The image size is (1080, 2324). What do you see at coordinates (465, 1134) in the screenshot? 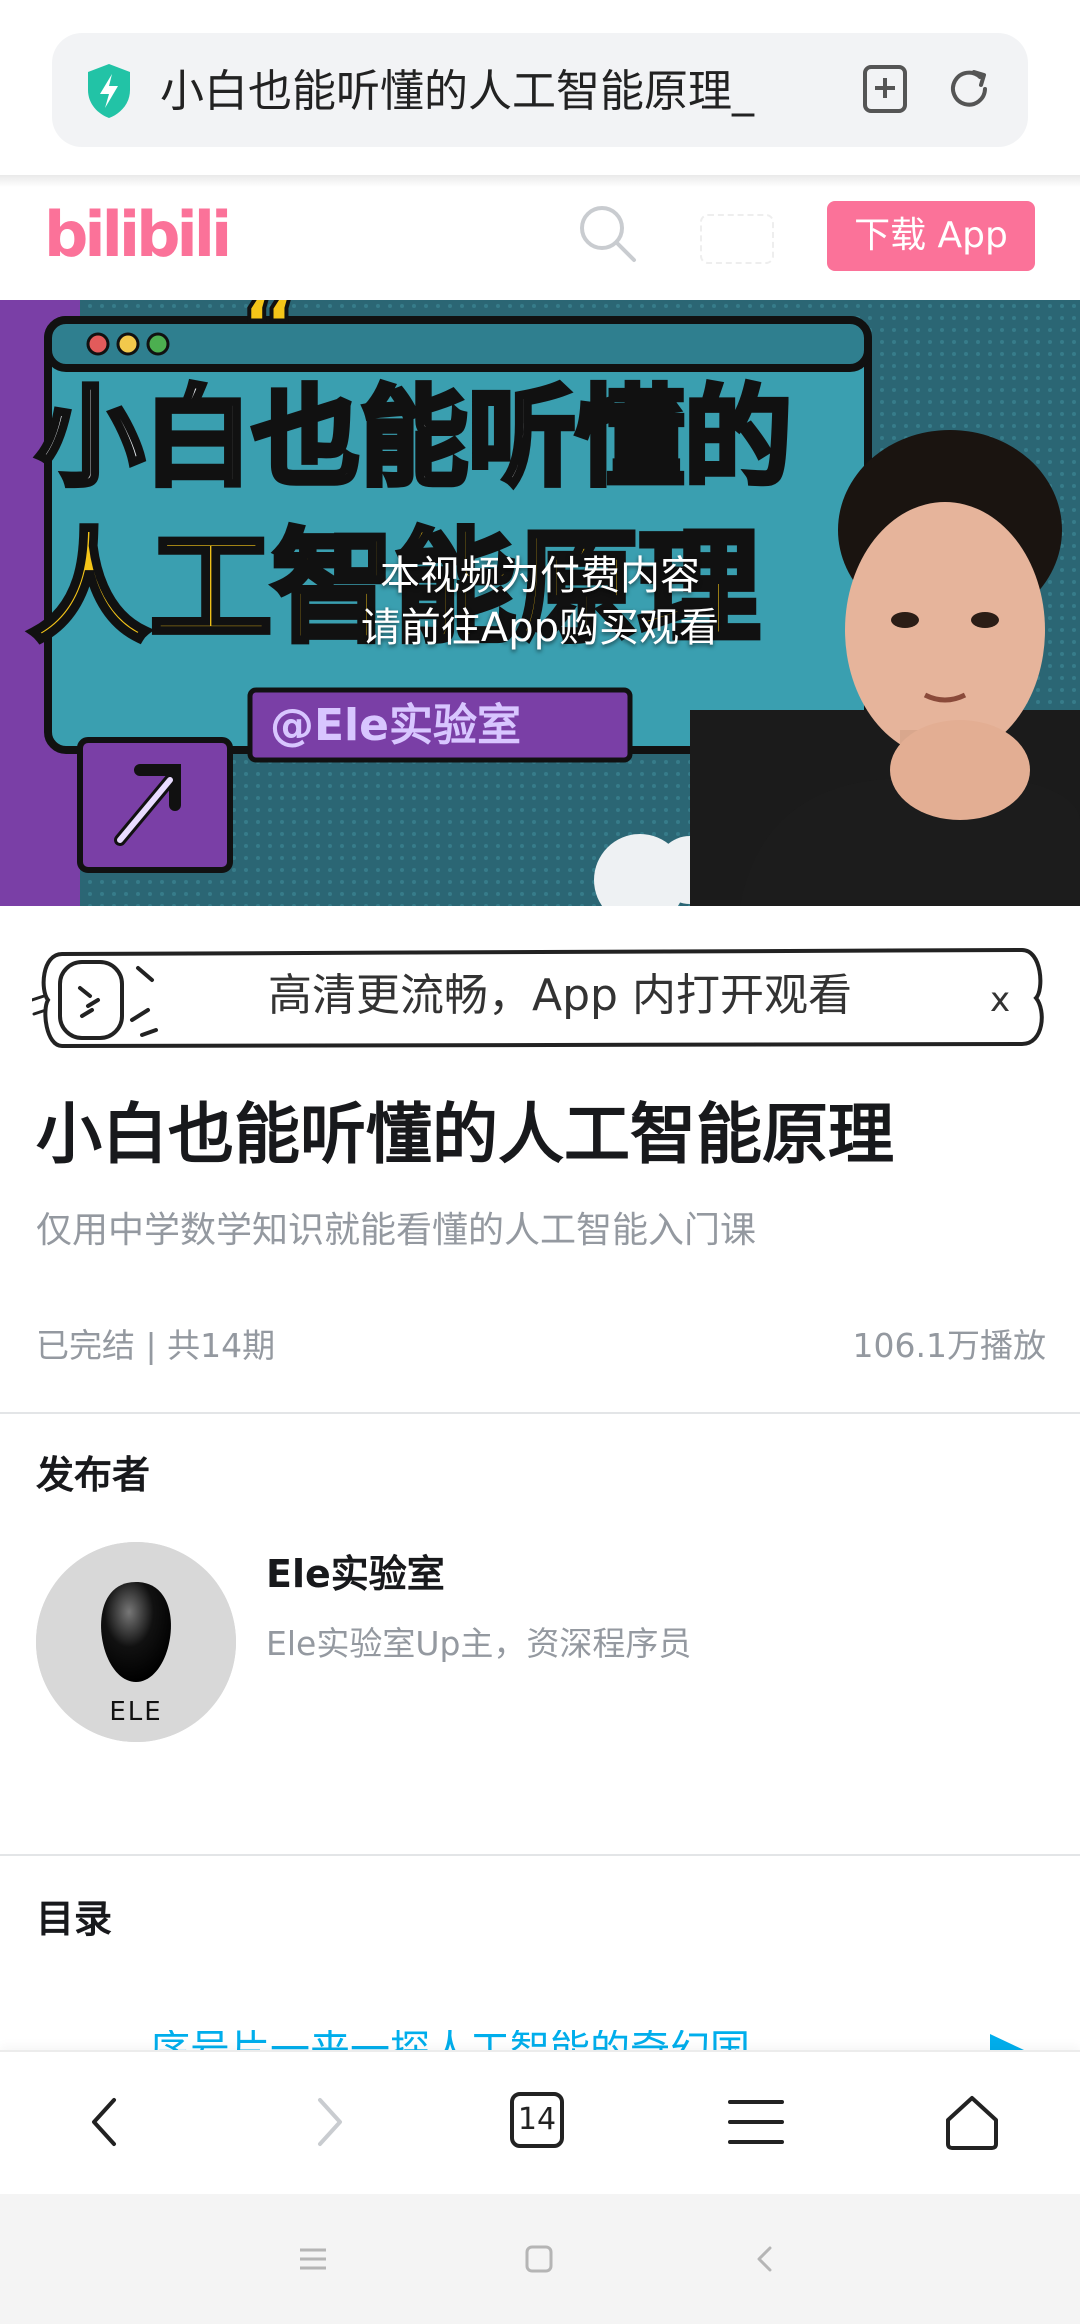
I see `course-title: 小白也能听懂的人工智能原理` at bounding box center [465, 1134].